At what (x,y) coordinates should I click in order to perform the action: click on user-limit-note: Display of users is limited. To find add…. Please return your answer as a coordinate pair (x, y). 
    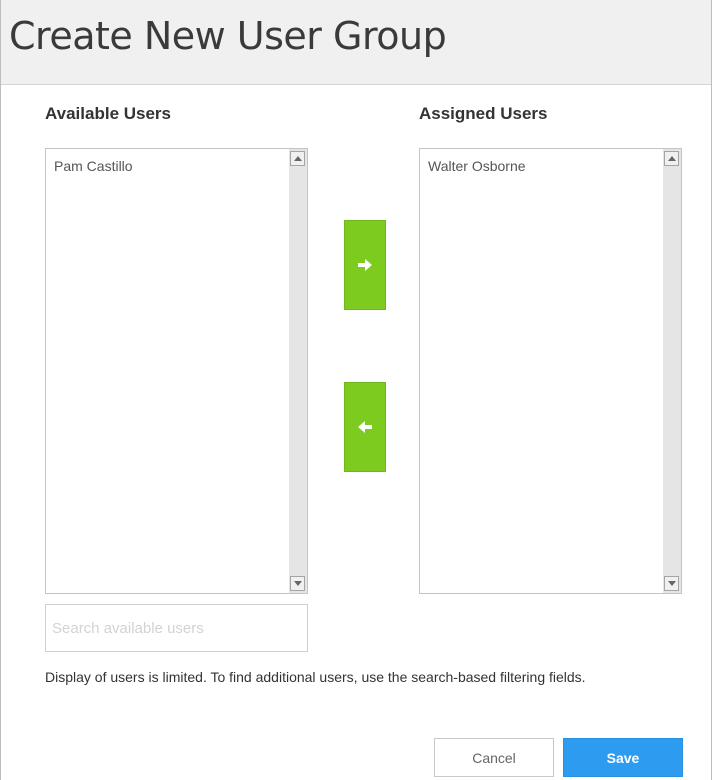
    Looking at the image, I should click on (315, 677).